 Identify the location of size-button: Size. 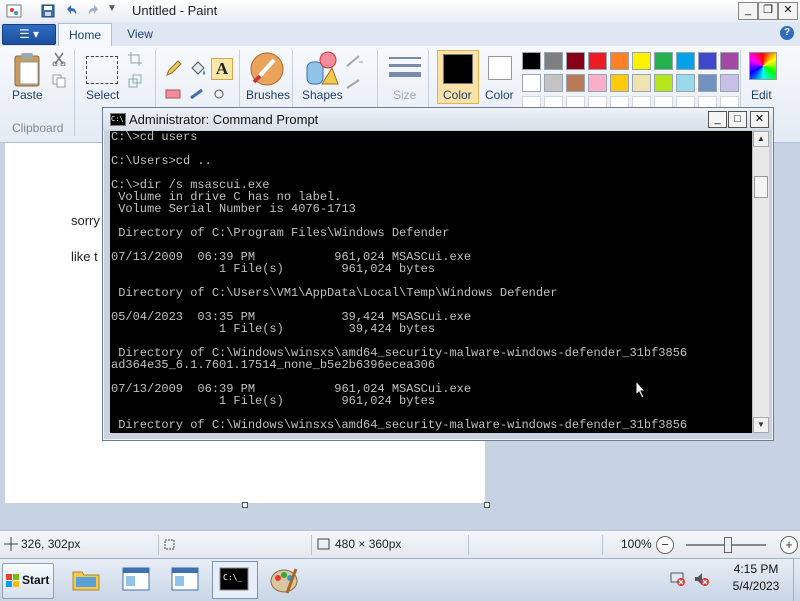
(404, 95).